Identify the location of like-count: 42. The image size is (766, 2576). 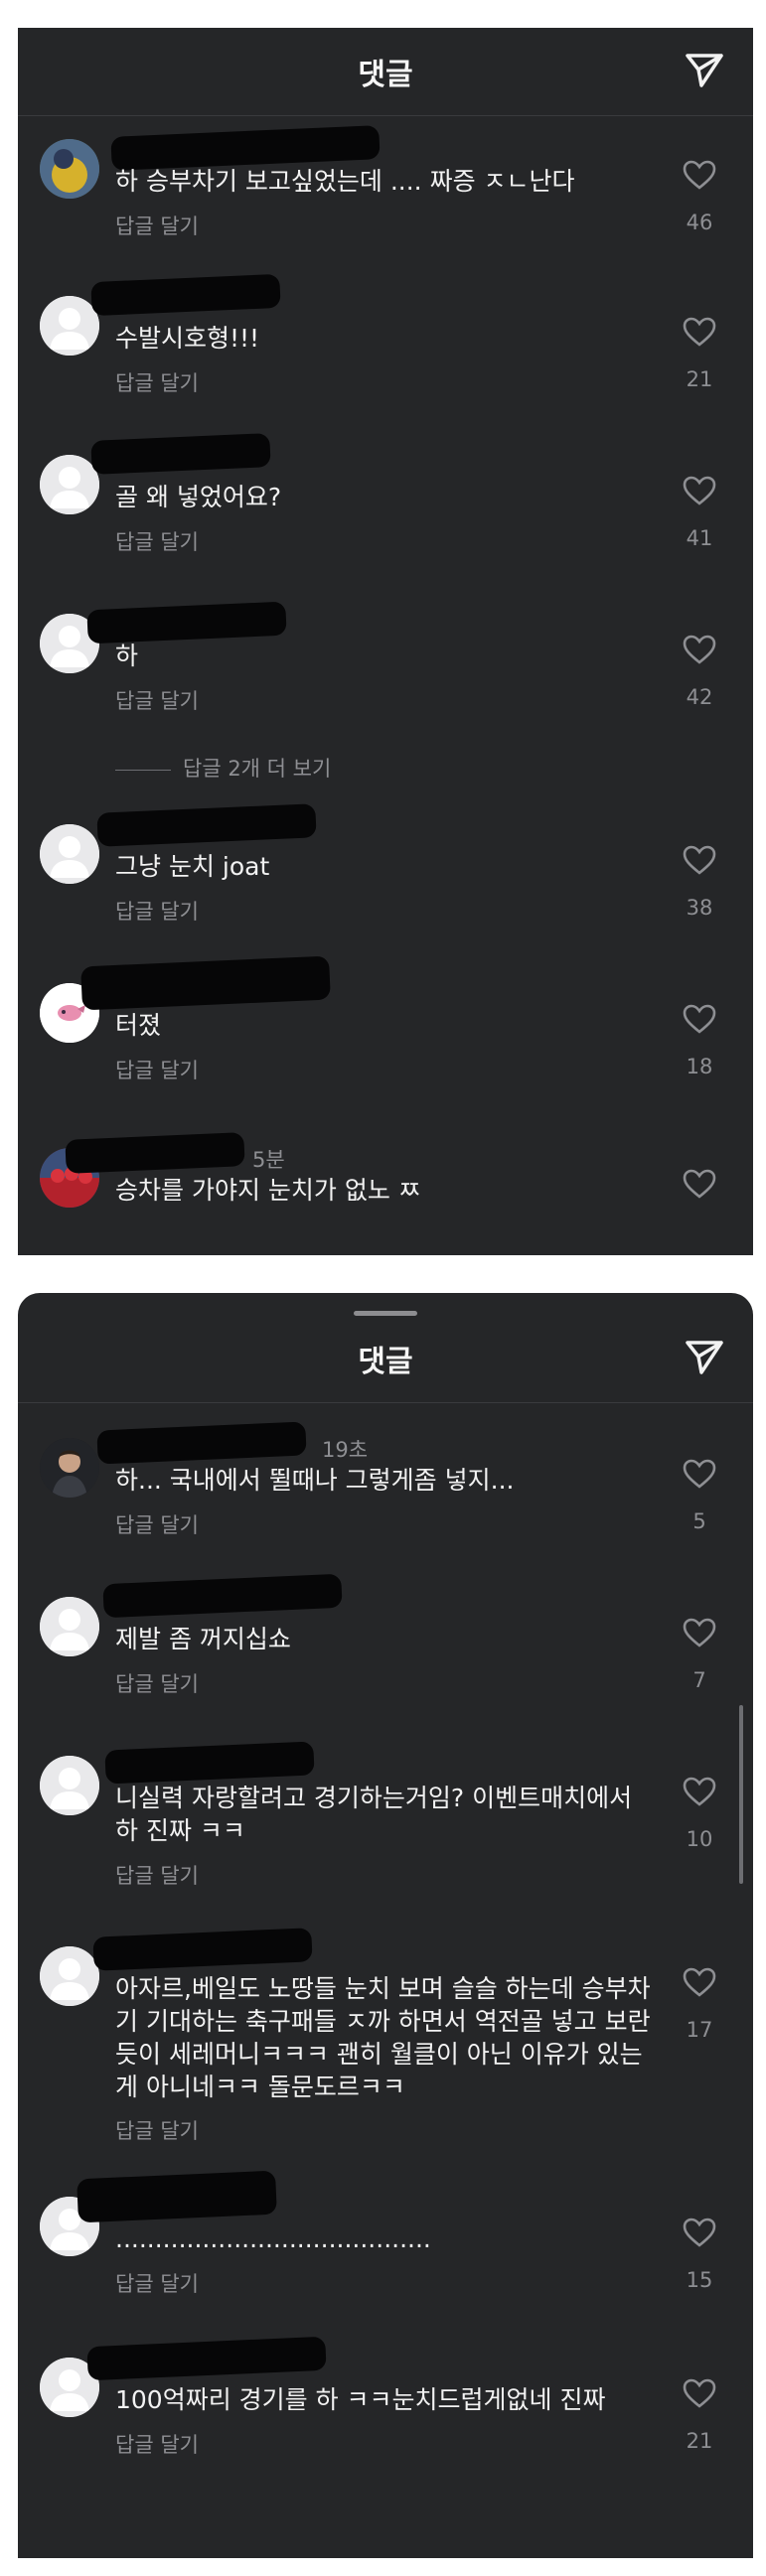
(699, 697).